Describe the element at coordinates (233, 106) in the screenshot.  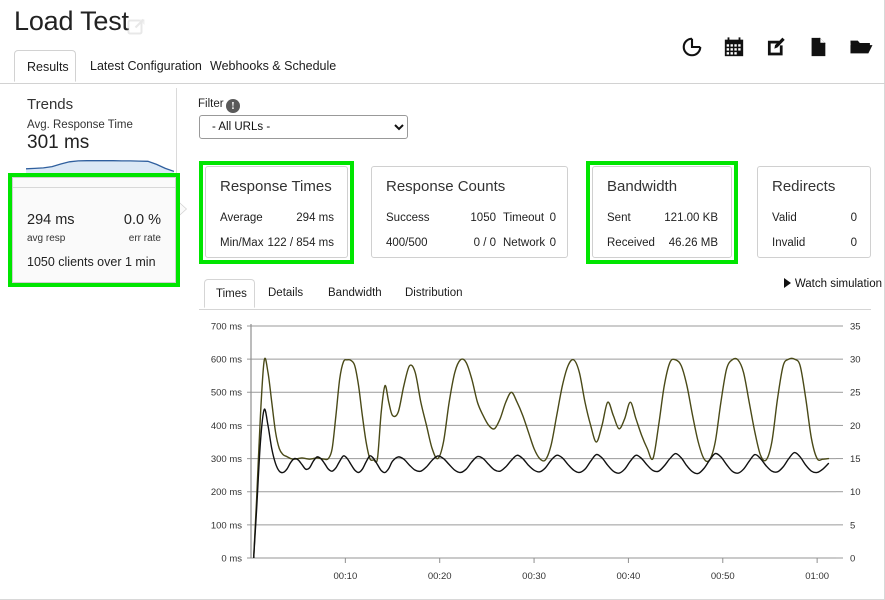
I see `info-exclamation-icon: !` at that location.